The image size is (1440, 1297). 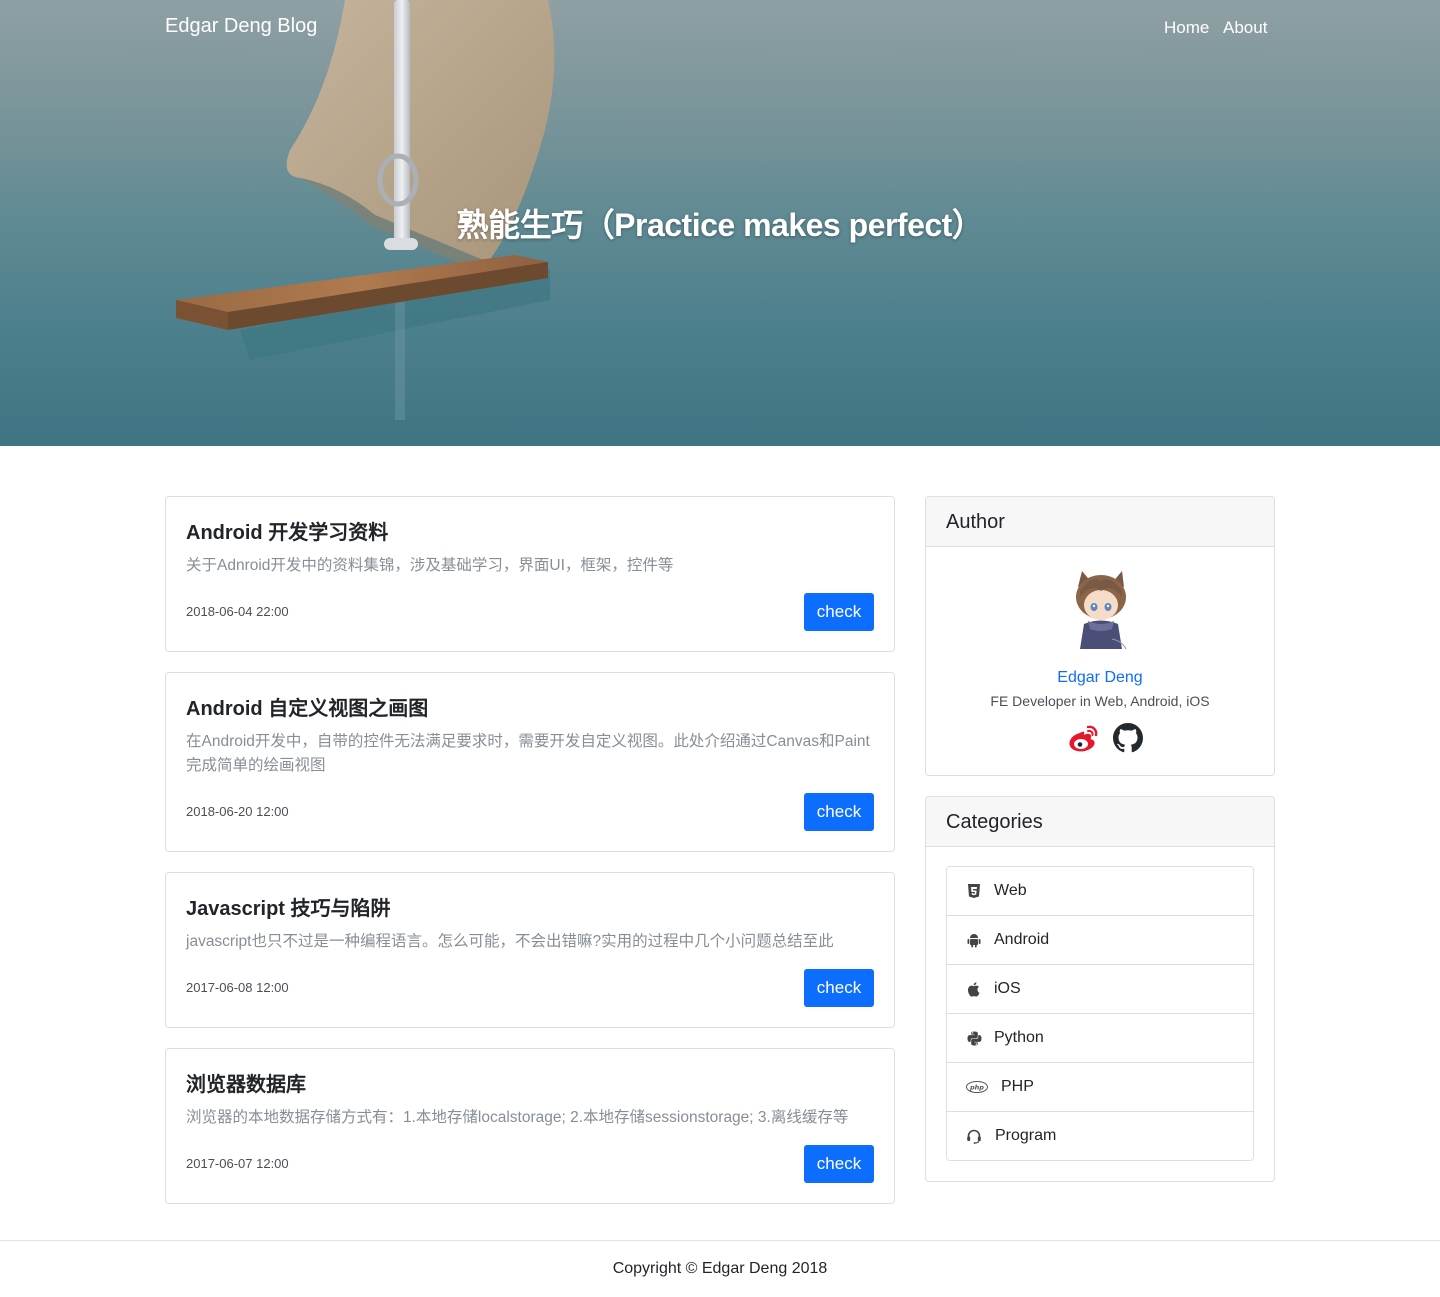 What do you see at coordinates (1022, 939) in the screenshot?
I see `category-label: Android` at bounding box center [1022, 939].